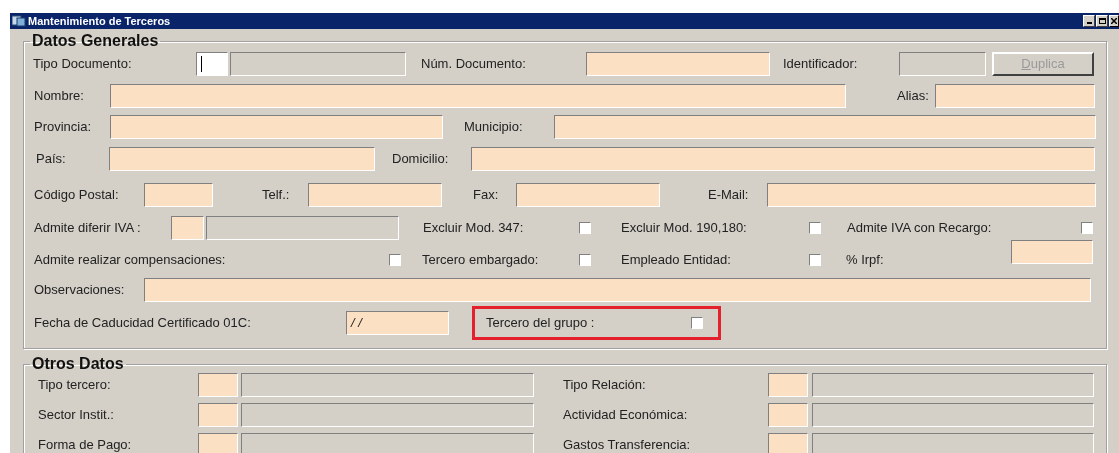  Describe the element at coordinates (1102, 21) in the screenshot. I see `maximize-button` at that location.